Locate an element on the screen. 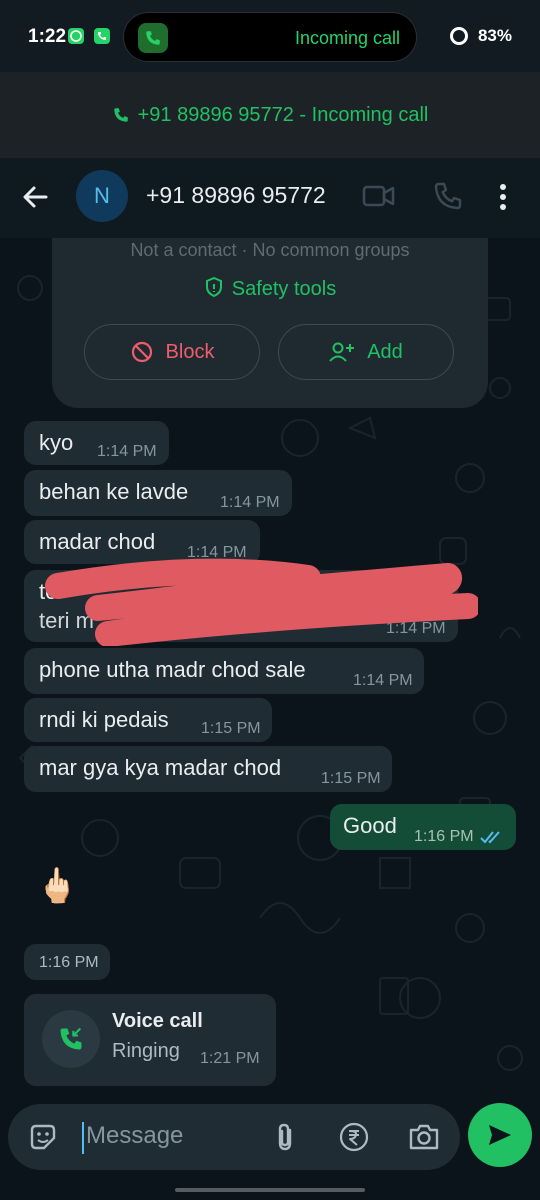 The image size is (540, 1200). message-text: behan ke lavde is located at coordinates (114, 491).